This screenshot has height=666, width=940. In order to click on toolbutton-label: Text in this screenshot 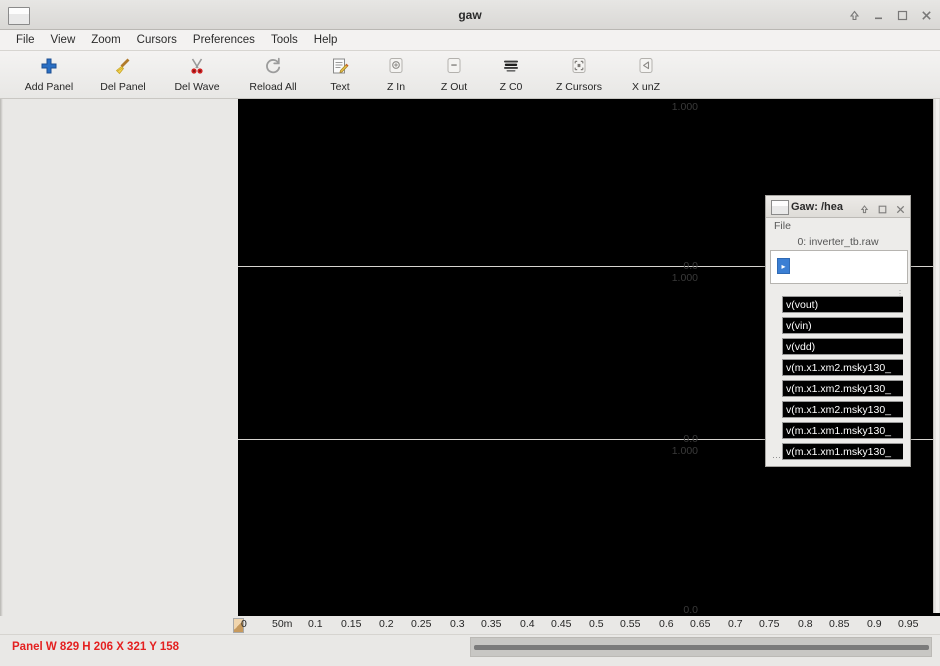, I will do `click(340, 87)`.